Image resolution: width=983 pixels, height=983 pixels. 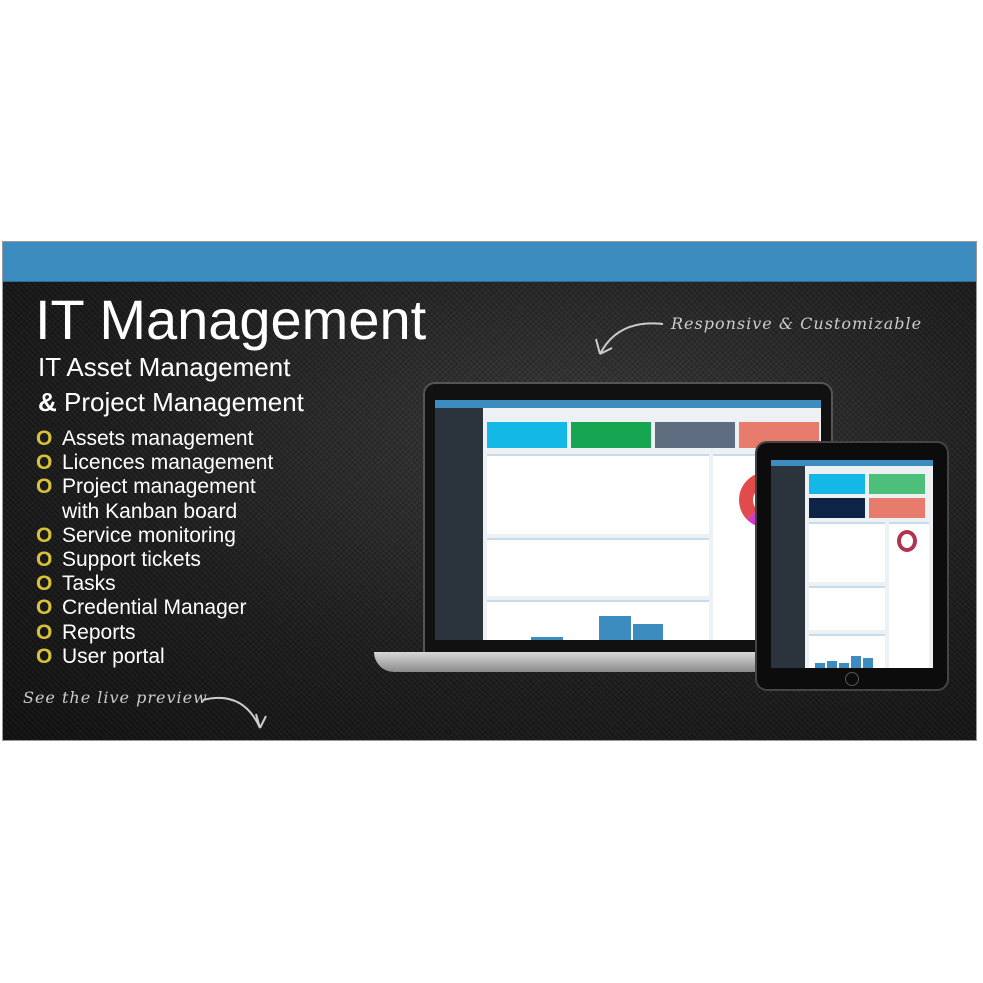 What do you see at coordinates (158, 438) in the screenshot?
I see `feature-label: Assets management` at bounding box center [158, 438].